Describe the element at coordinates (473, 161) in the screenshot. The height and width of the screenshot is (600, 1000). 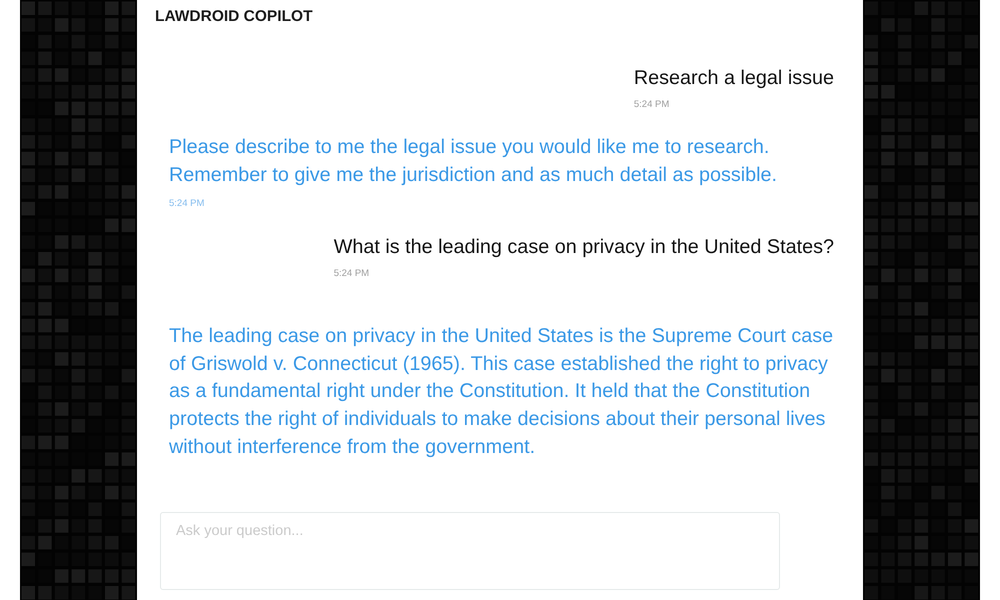
I see `bot-message: Please describe to me the legal issue you would like me to research. Remember to give me the jurisdiction and as much detail as possible.` at that location.